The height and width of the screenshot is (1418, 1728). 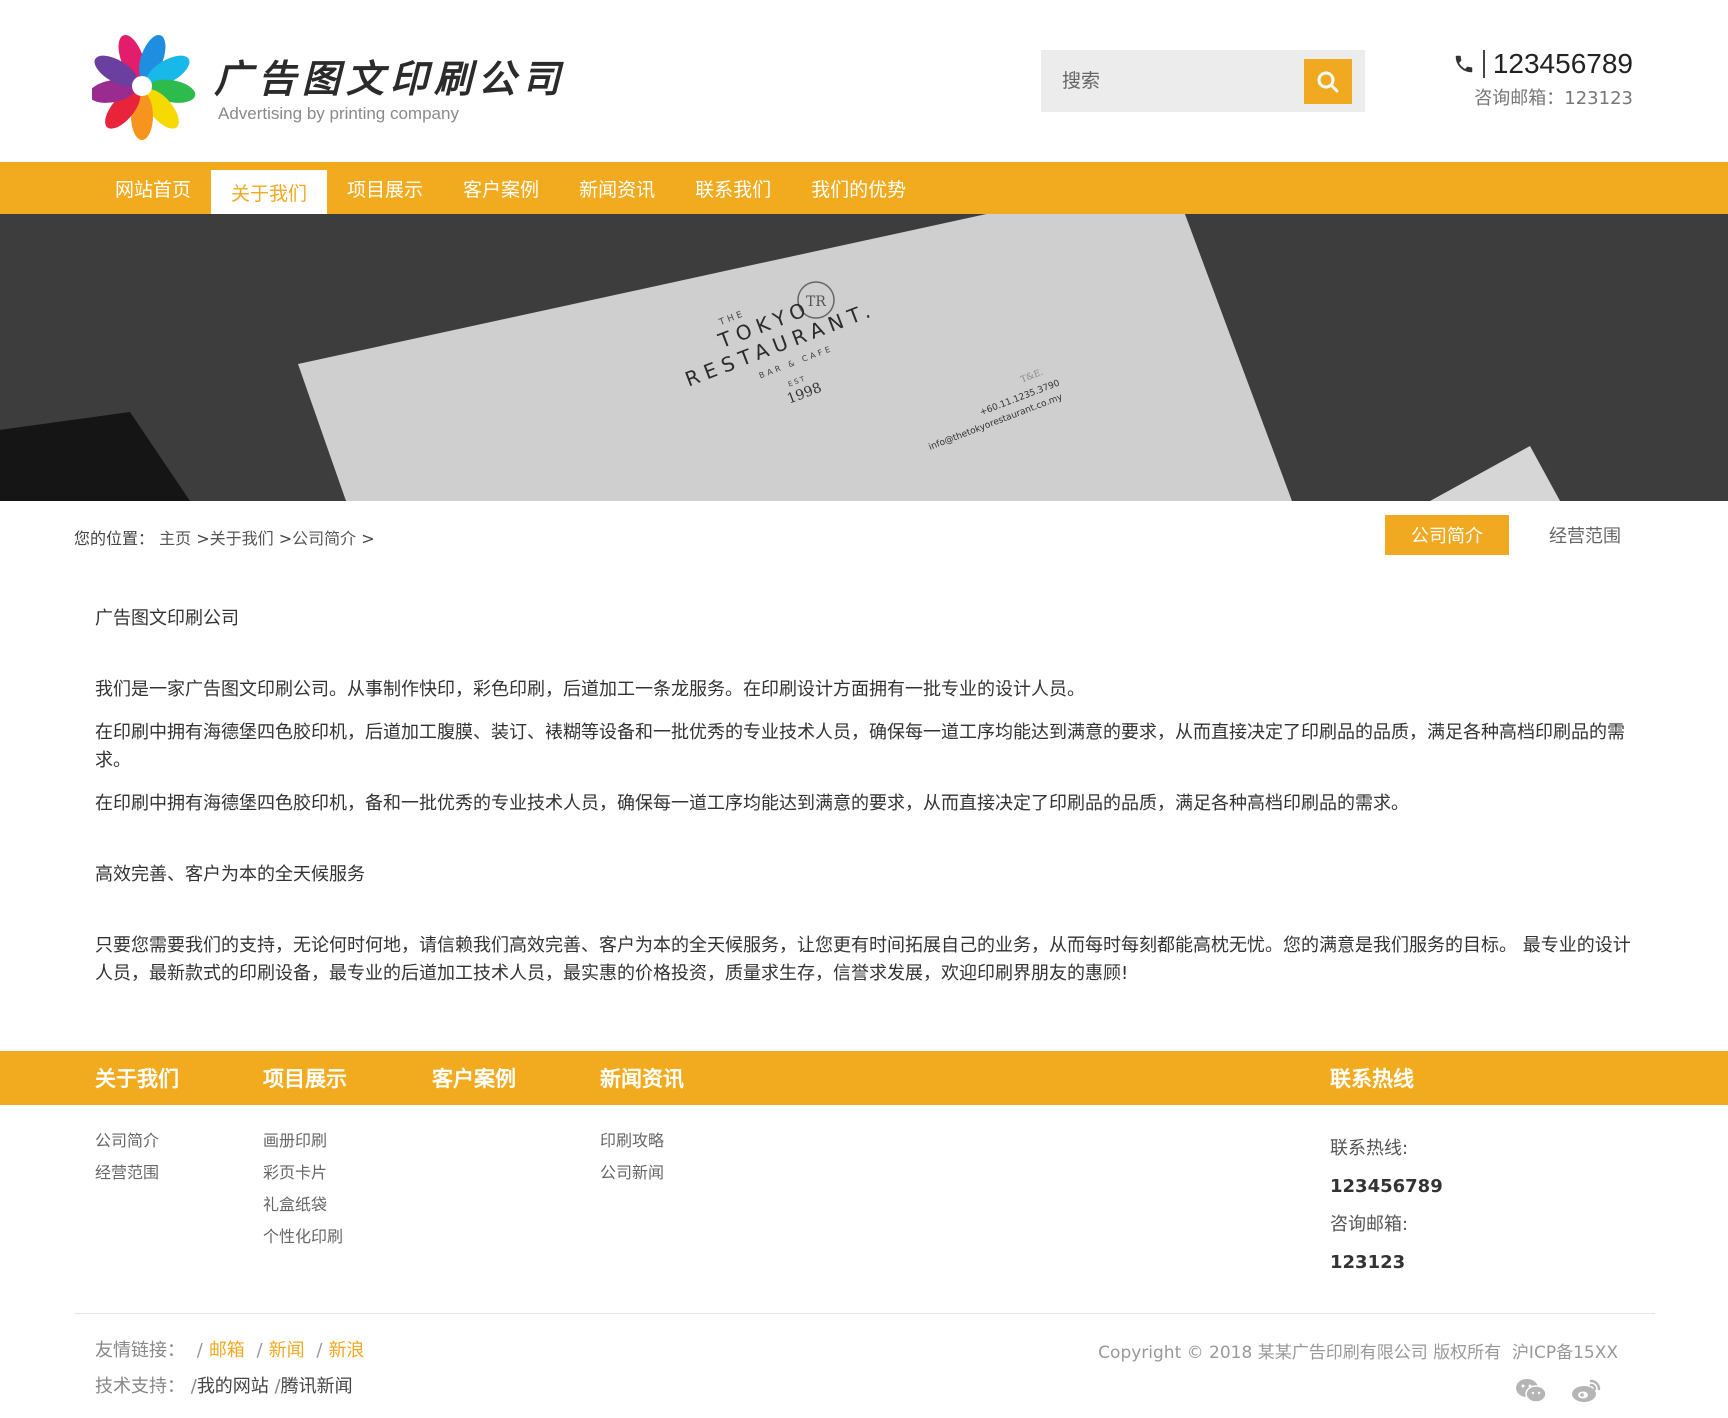 What do you see at coordinates (474, 1078) in the screenshot?
I see `footer-title-cases: 客户案例` at bounding box center [474, 1078].